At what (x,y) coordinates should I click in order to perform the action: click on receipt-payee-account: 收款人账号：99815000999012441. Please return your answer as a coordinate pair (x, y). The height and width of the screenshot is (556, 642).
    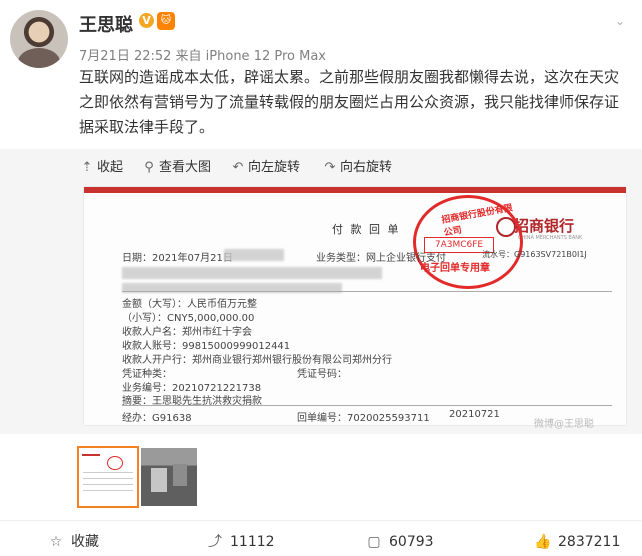
    Looking at the image, I should click on (206, 346).